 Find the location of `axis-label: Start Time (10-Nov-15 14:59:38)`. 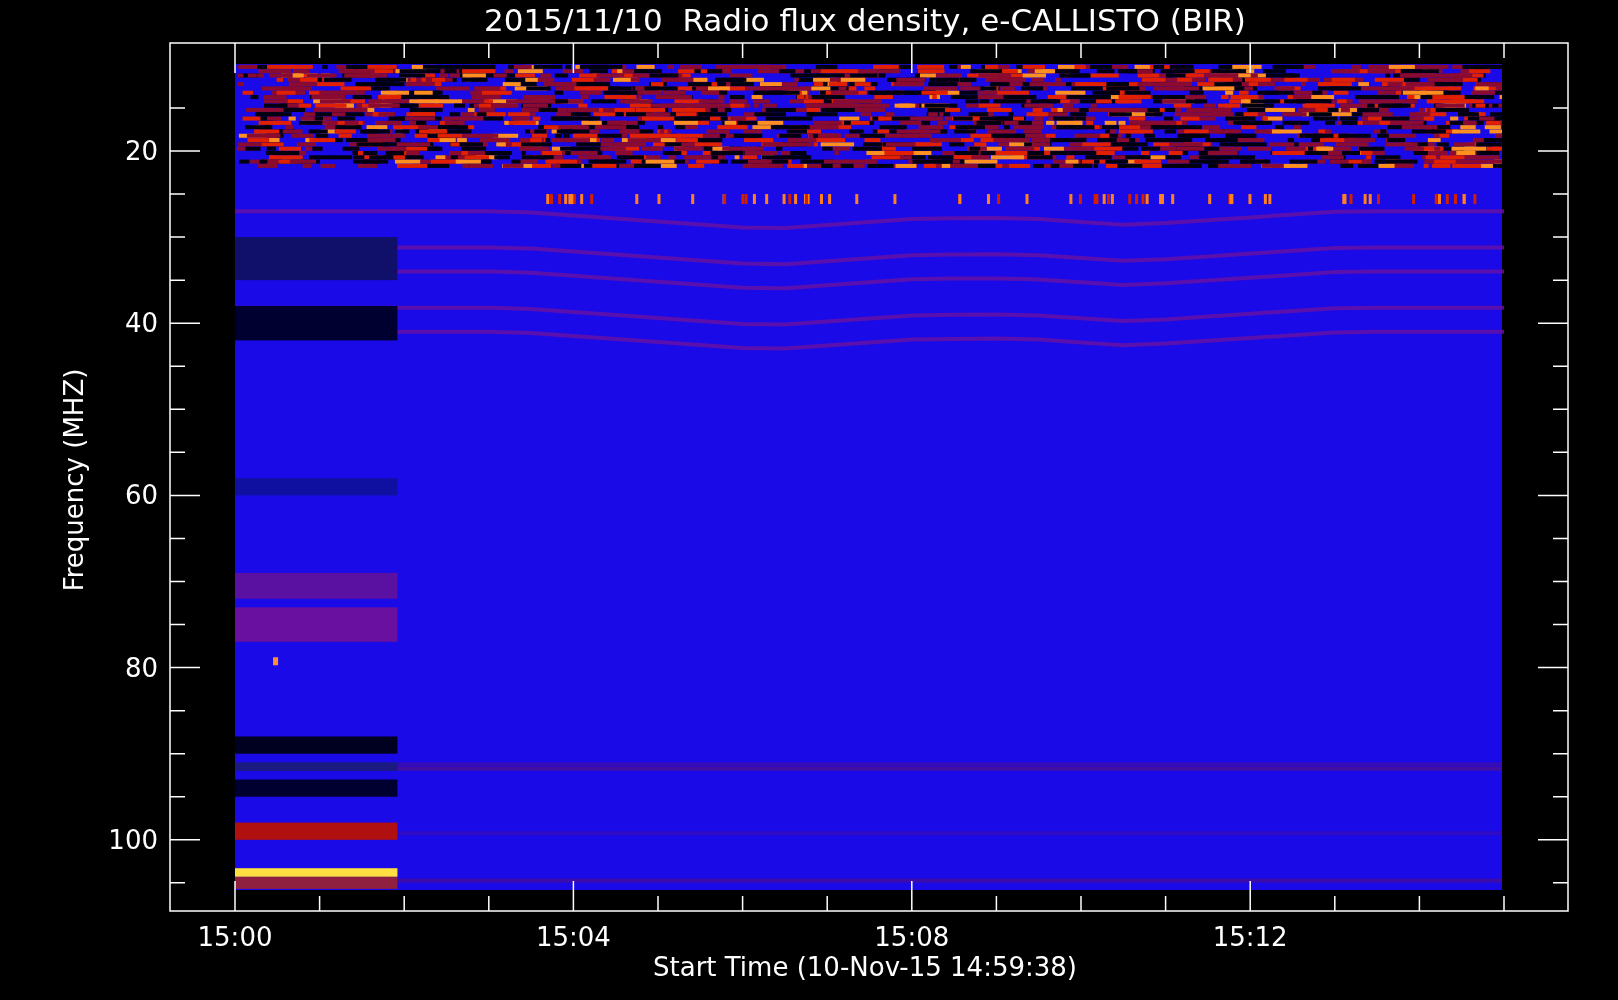

axis-label: Start Time (10-Nov-15 14:59:38) is located at coordinates (865, 967).